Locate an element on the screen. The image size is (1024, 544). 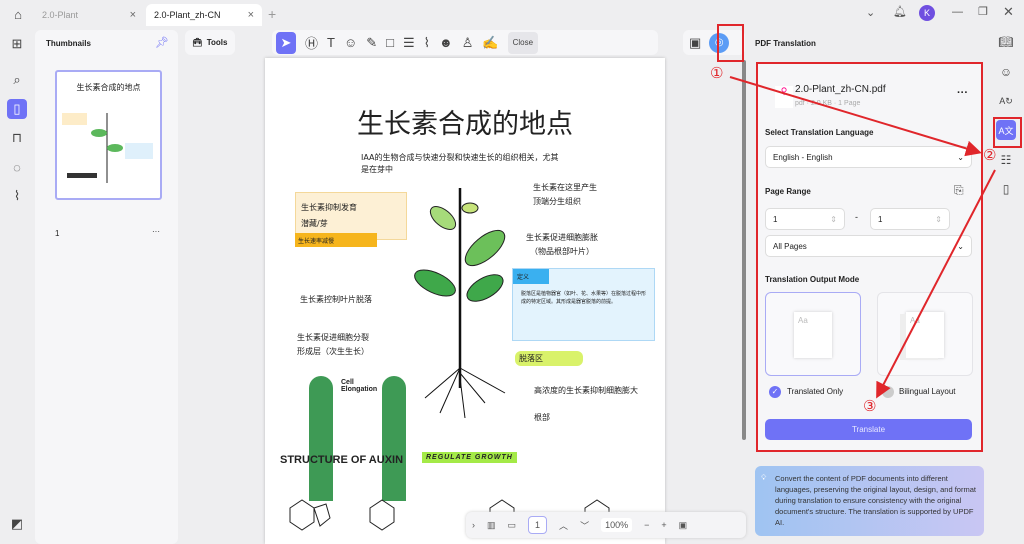
step-marker: ② is located at coordinates (990, 155).